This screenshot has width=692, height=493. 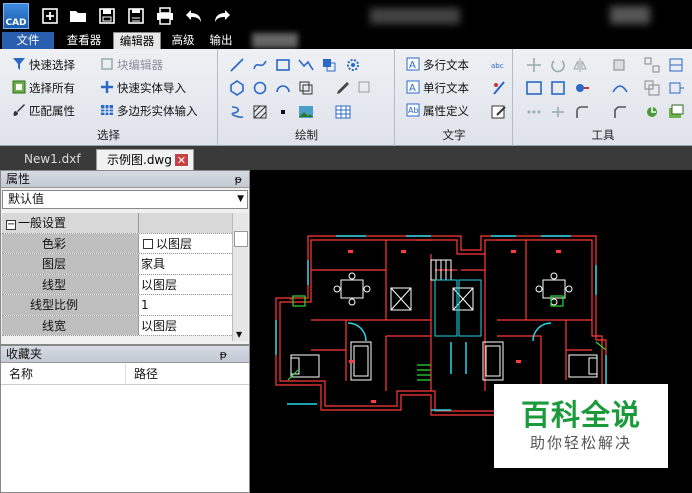 What do you see at coordinates (149, 111) in the screenshot?
I see `polygon-entity-input-button: 多边形实体输入` at bounding box center [149, 111].